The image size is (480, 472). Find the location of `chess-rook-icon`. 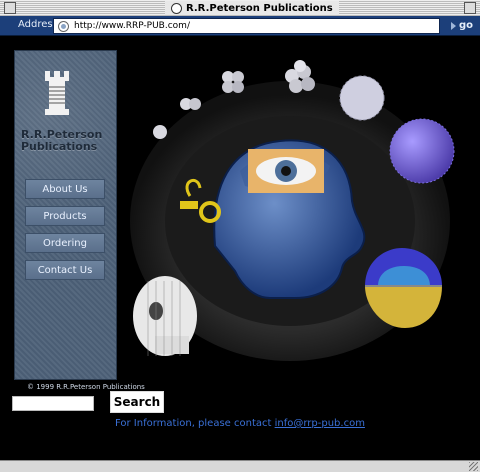

chess-rook-icon is located at coordinates (57, 93).